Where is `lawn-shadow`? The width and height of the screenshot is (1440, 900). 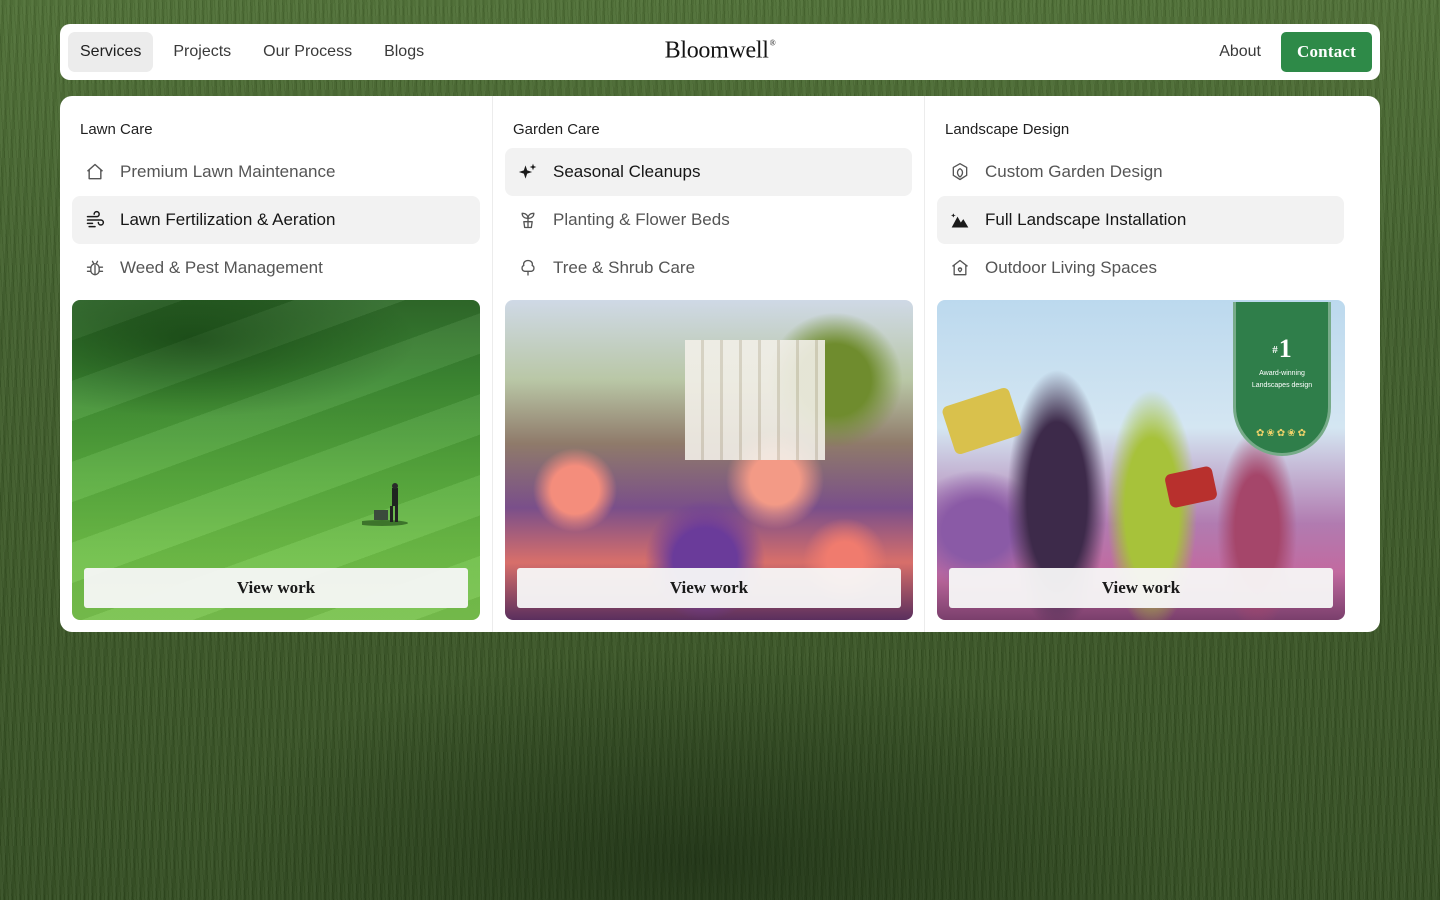
lawn-shadow is located at coordinates (276, 388).